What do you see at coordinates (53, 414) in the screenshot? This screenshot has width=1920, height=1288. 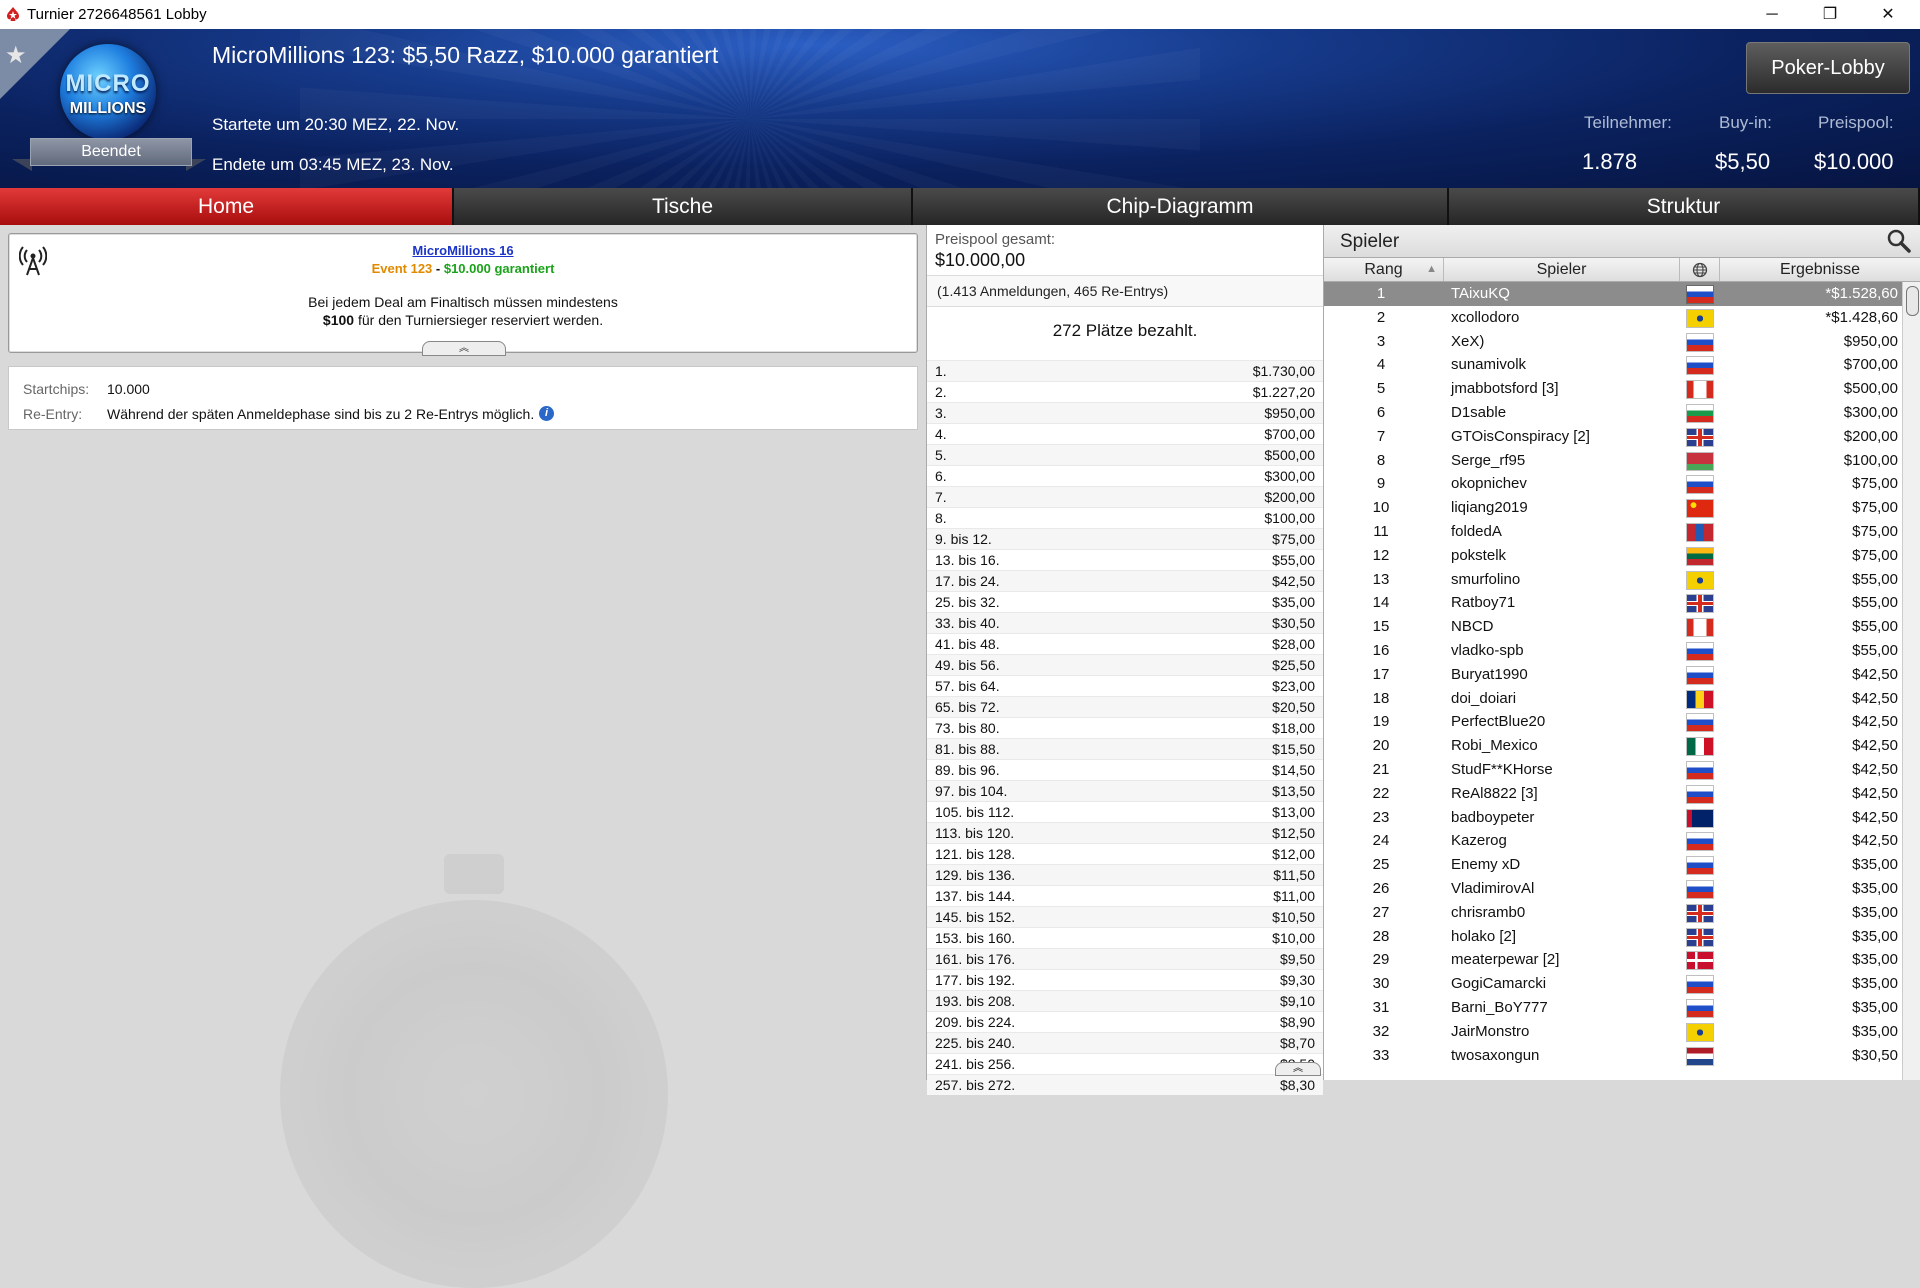 I see `reentry-label: Re-Entry:` at bounding box center [53, 414].